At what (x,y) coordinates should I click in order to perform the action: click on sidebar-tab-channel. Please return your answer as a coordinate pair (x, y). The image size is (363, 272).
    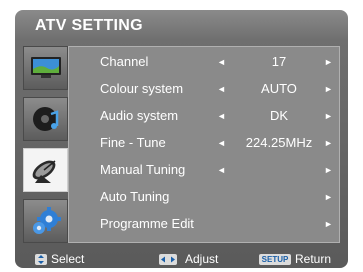
    Looking at the image, I should click on (45, 170).